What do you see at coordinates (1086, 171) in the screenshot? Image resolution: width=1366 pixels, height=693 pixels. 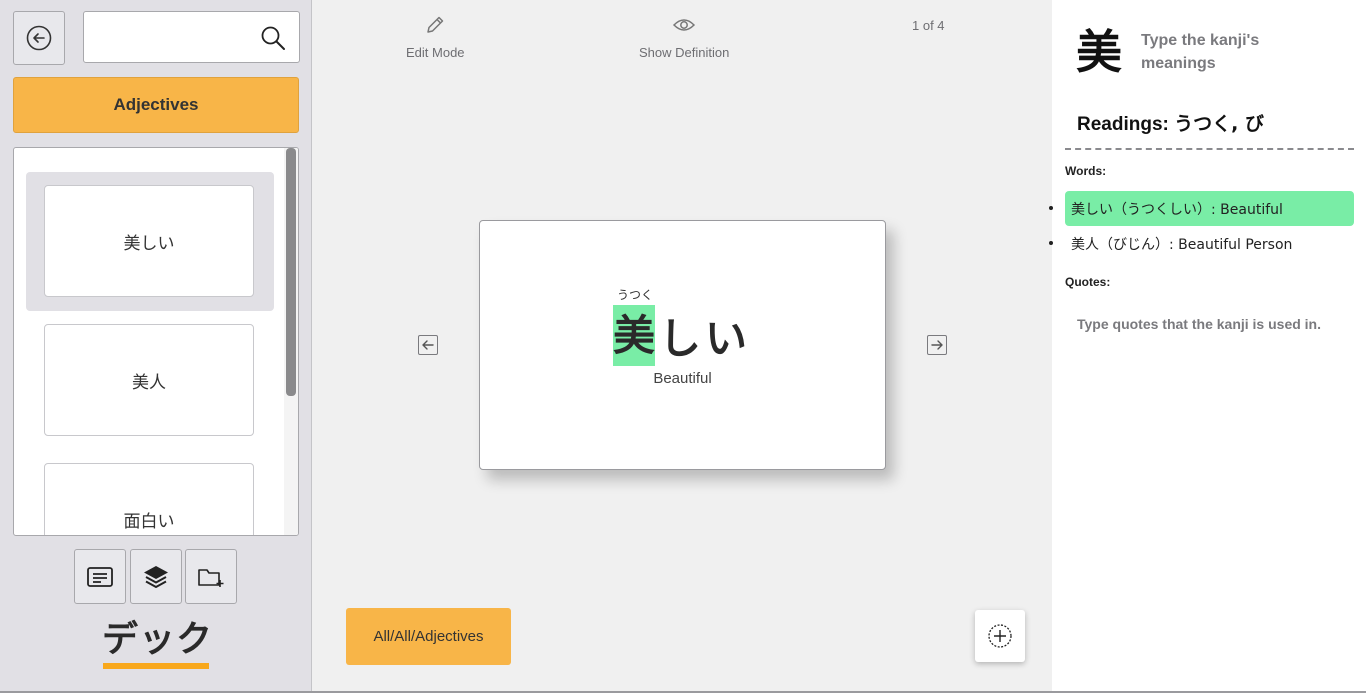 I see `words-label: Words:` at bounding box center [1086, 171].